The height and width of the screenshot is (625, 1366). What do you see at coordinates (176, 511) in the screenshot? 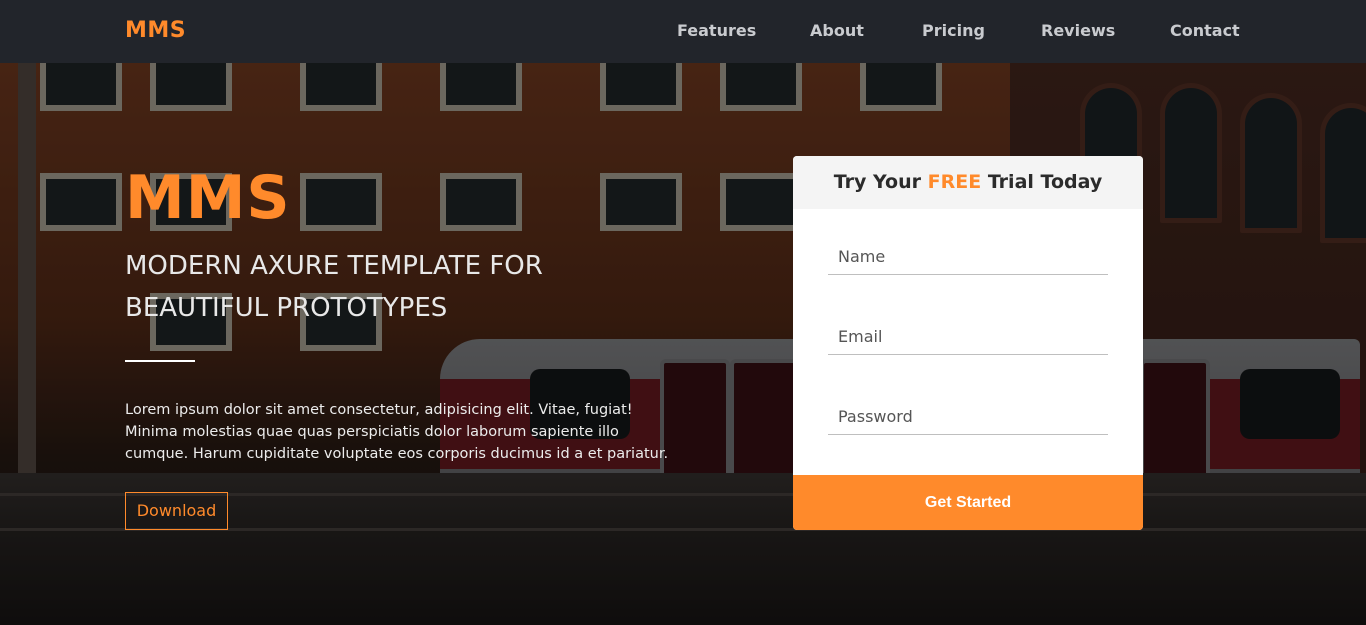
I see `download-button: Download` at bounding box center [176, 511].